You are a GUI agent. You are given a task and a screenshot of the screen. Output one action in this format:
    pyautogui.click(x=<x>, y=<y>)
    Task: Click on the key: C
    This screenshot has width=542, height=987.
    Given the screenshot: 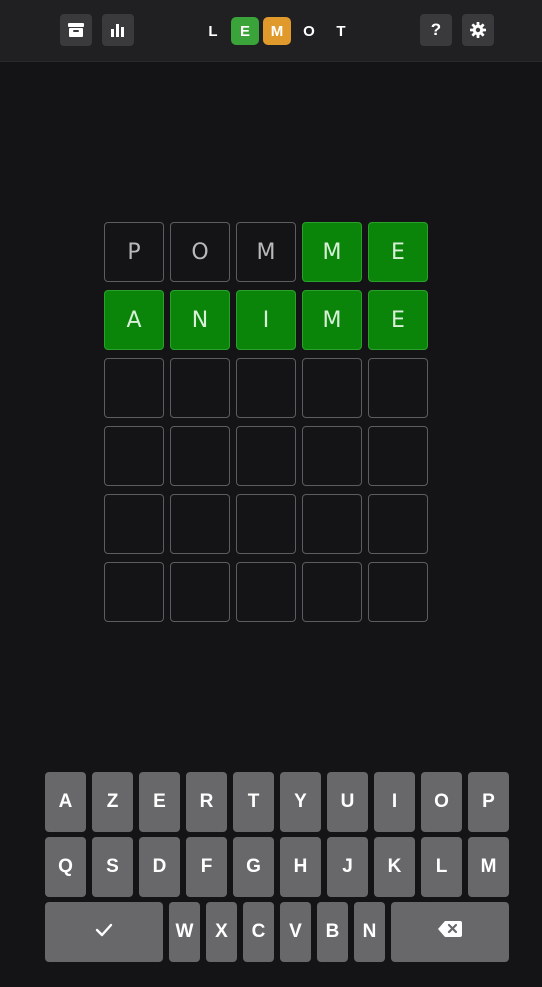 What is the action you would take?
    pyautogui.click(x=258, y=932)
    